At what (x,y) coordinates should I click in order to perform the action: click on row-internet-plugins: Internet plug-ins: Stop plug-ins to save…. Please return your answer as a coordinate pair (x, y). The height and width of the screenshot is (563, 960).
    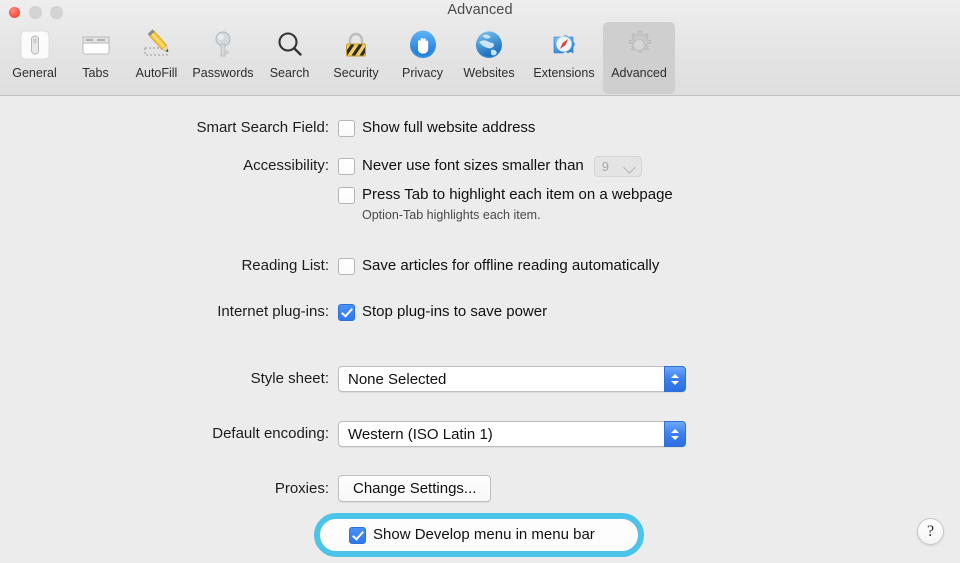
    Looking at the image, I should click on (363, 312).